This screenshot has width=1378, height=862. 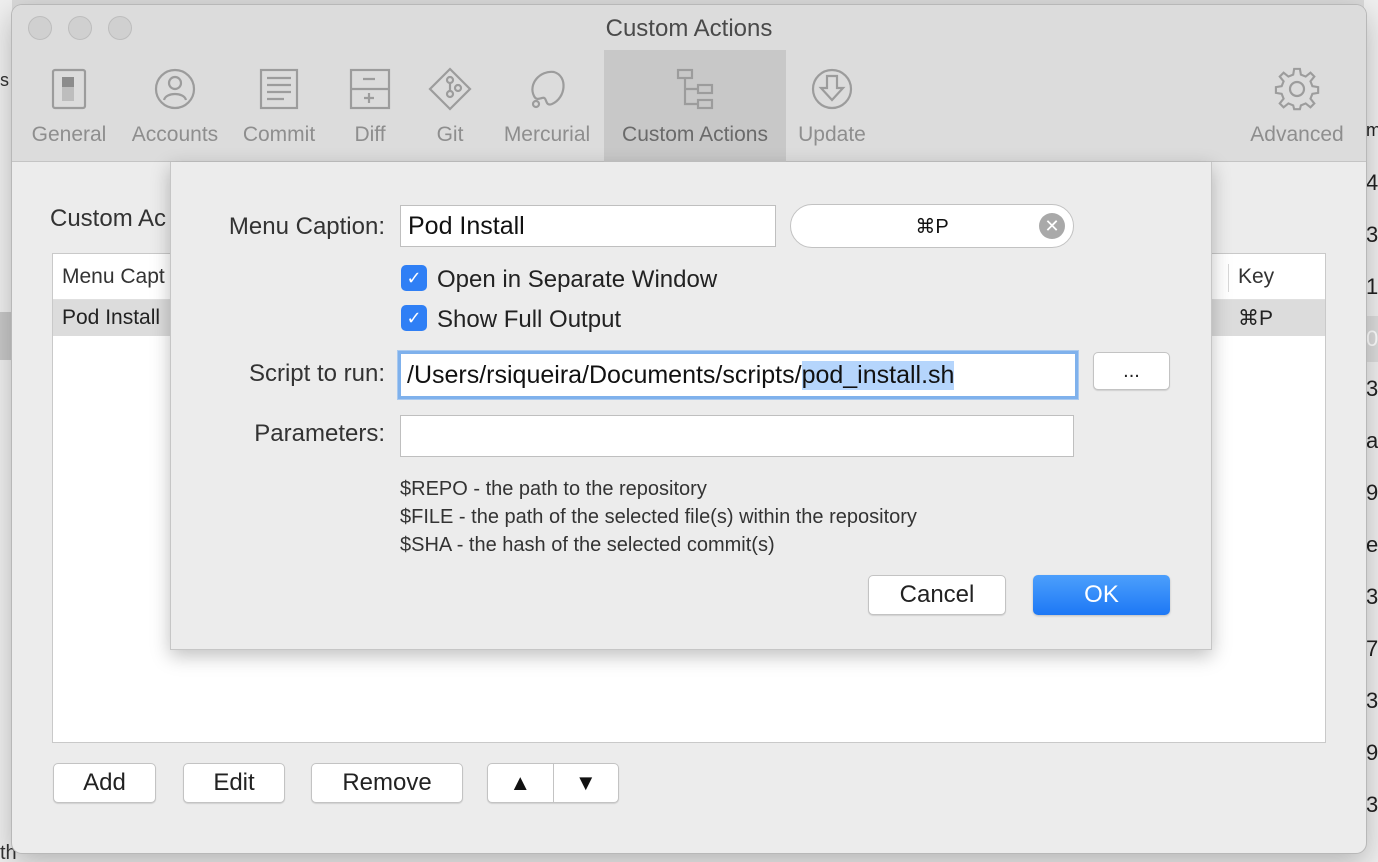 I want to click on background-text-fragment: 9, so click(x=1372, y=752).